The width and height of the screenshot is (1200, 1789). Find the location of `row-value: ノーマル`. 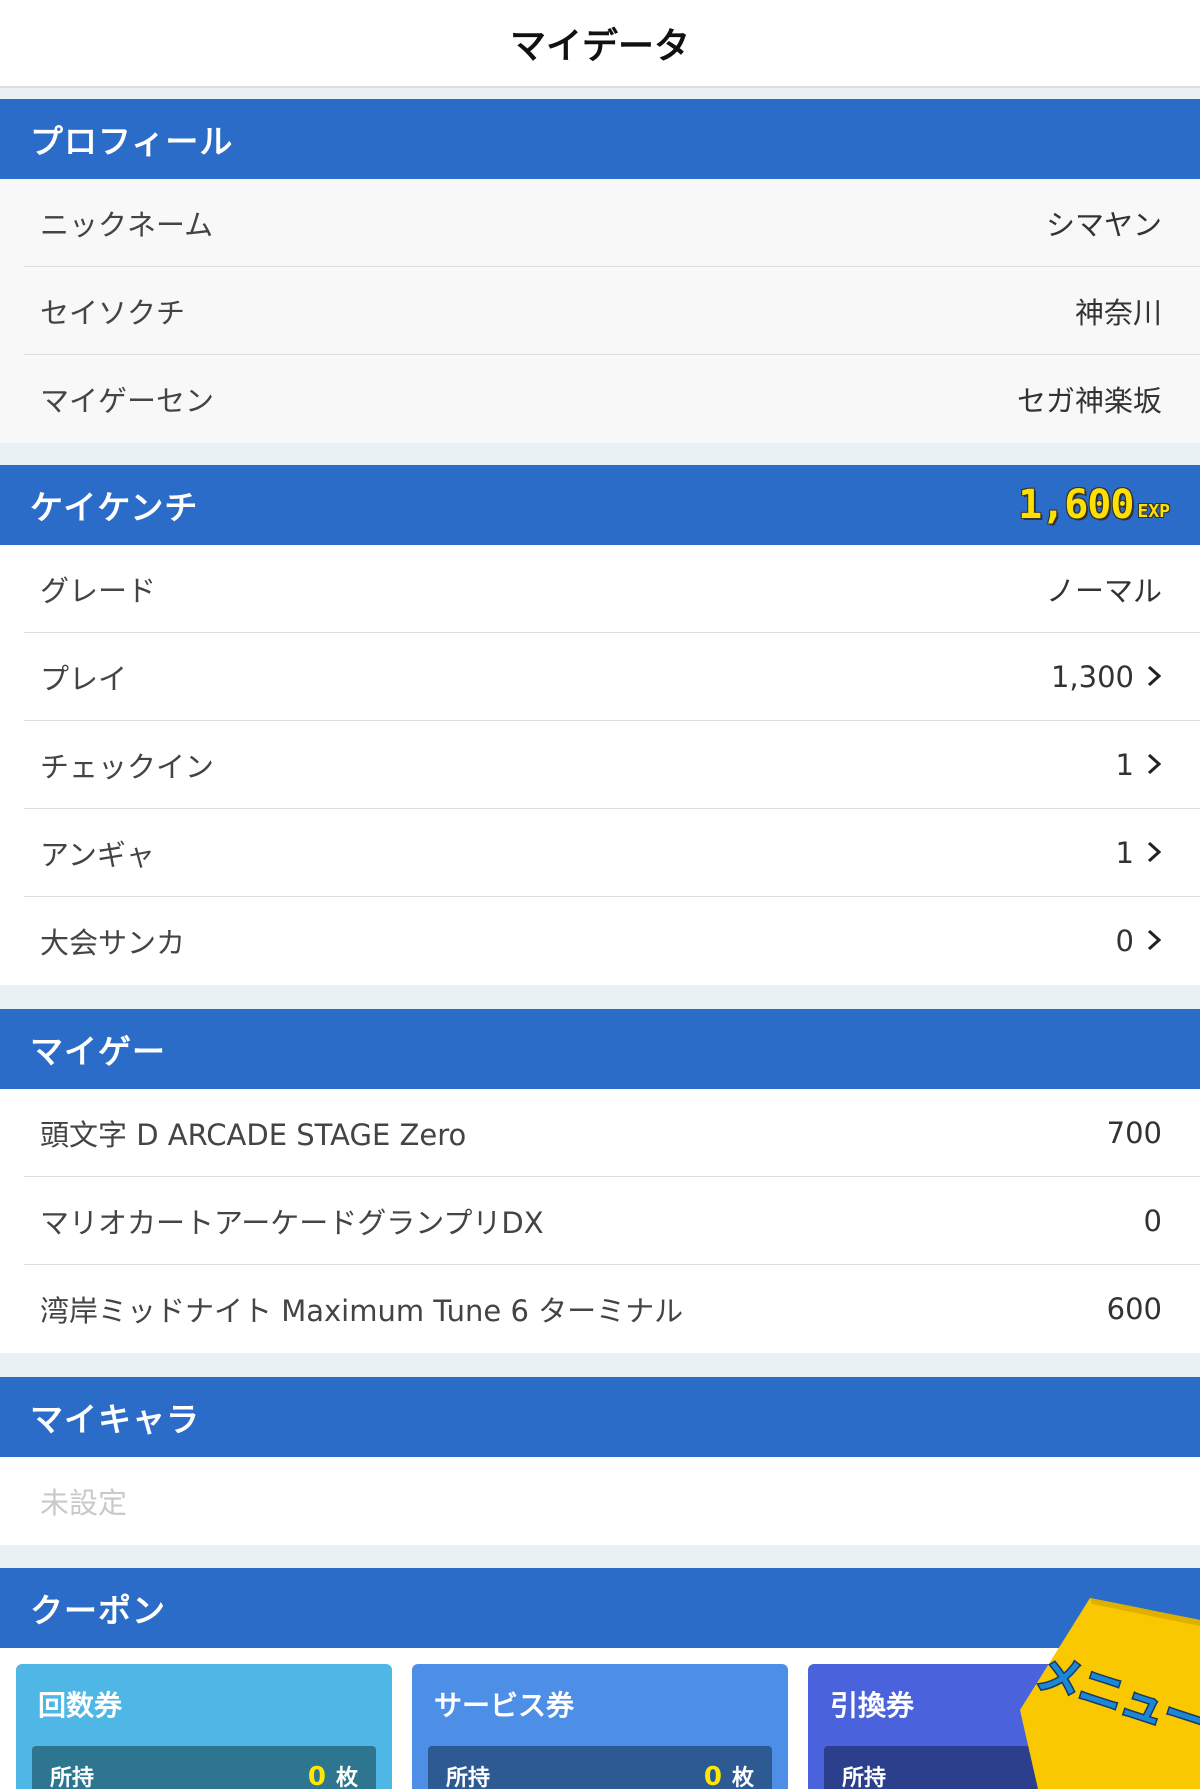

row-value: ノーマル is located at coordinates (1103, 590).